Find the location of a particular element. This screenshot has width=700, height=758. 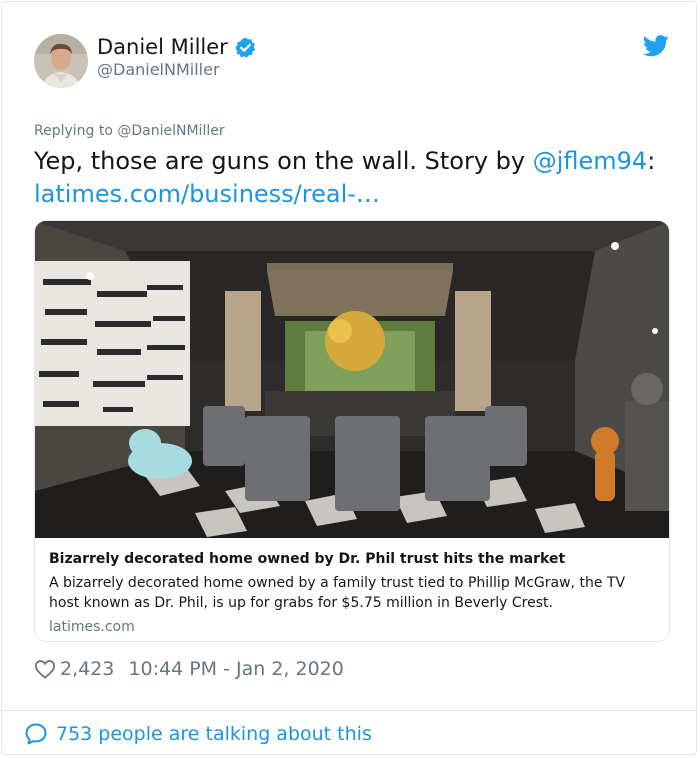

divider is located at coordinates (349, 710).